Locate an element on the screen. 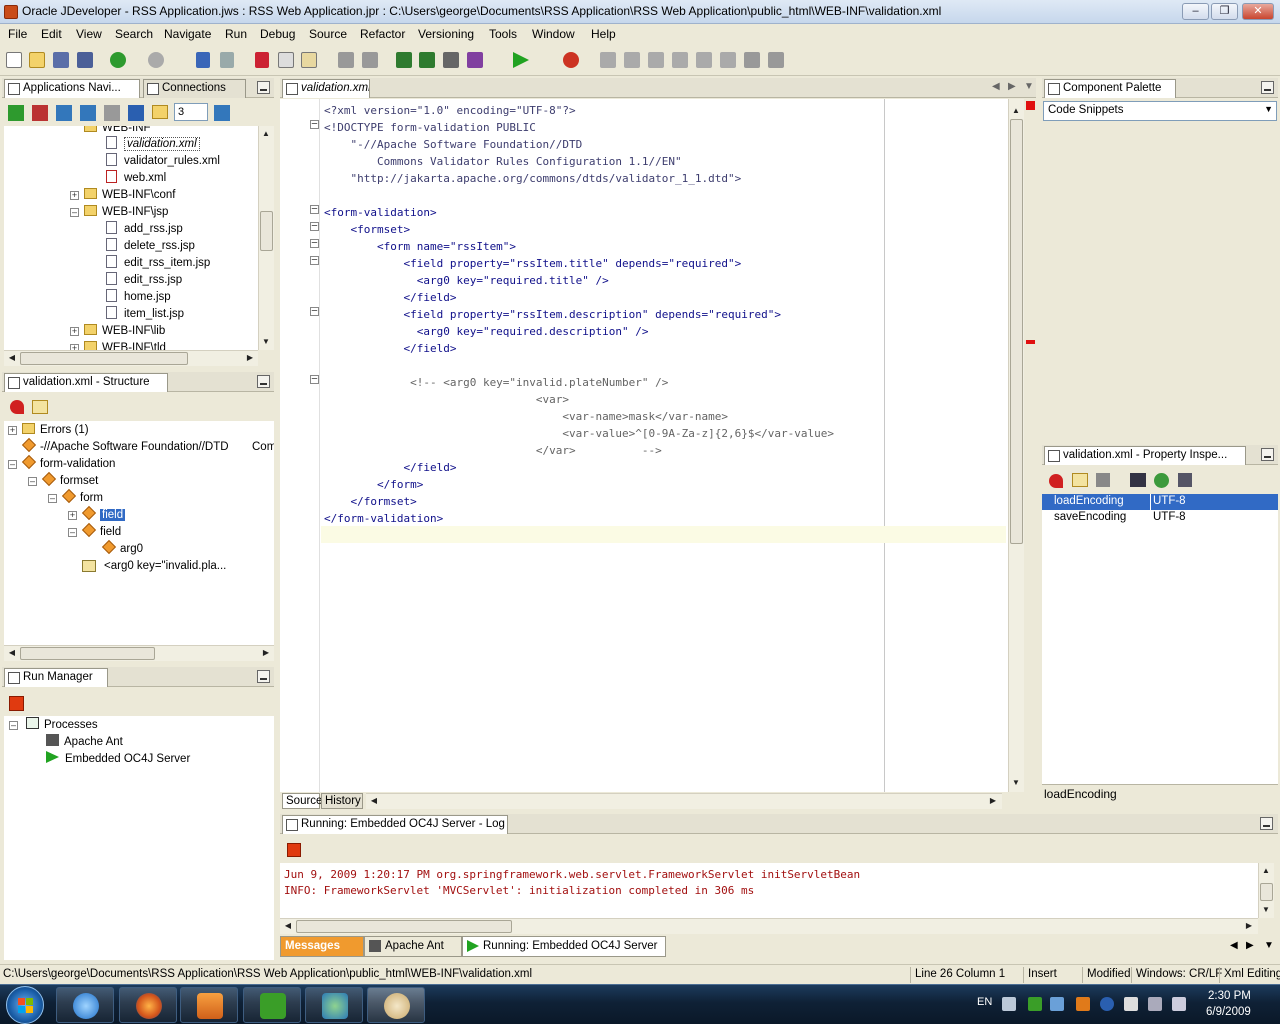 This screenshot has height=1024, width=1280. properties-icon is located at coordinates (112, 113).